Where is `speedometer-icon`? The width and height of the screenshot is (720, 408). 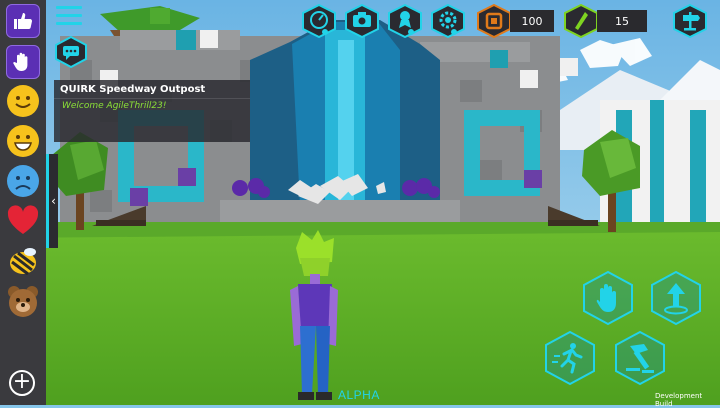 speedometer-icon is located at coordinates (319, 21).